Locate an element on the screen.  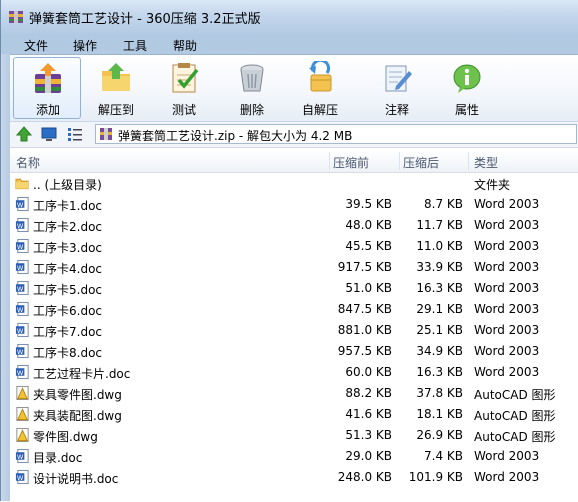
file-name: 夹具装配图.dwg is located at coordinates (77, 416).